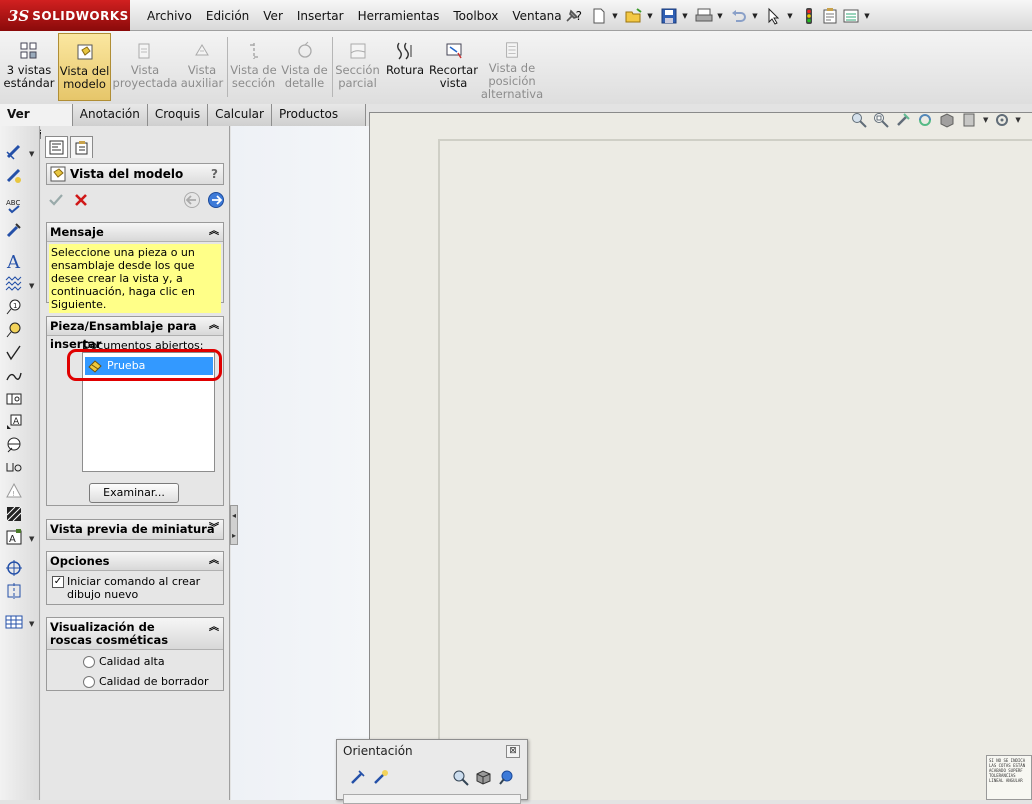 This screenshot has width=1032, height=804. What do you see at coordinates (240, 115) in the screenshot?
I see `tab-calcular: Calcular` at bounding box center [240, 115].